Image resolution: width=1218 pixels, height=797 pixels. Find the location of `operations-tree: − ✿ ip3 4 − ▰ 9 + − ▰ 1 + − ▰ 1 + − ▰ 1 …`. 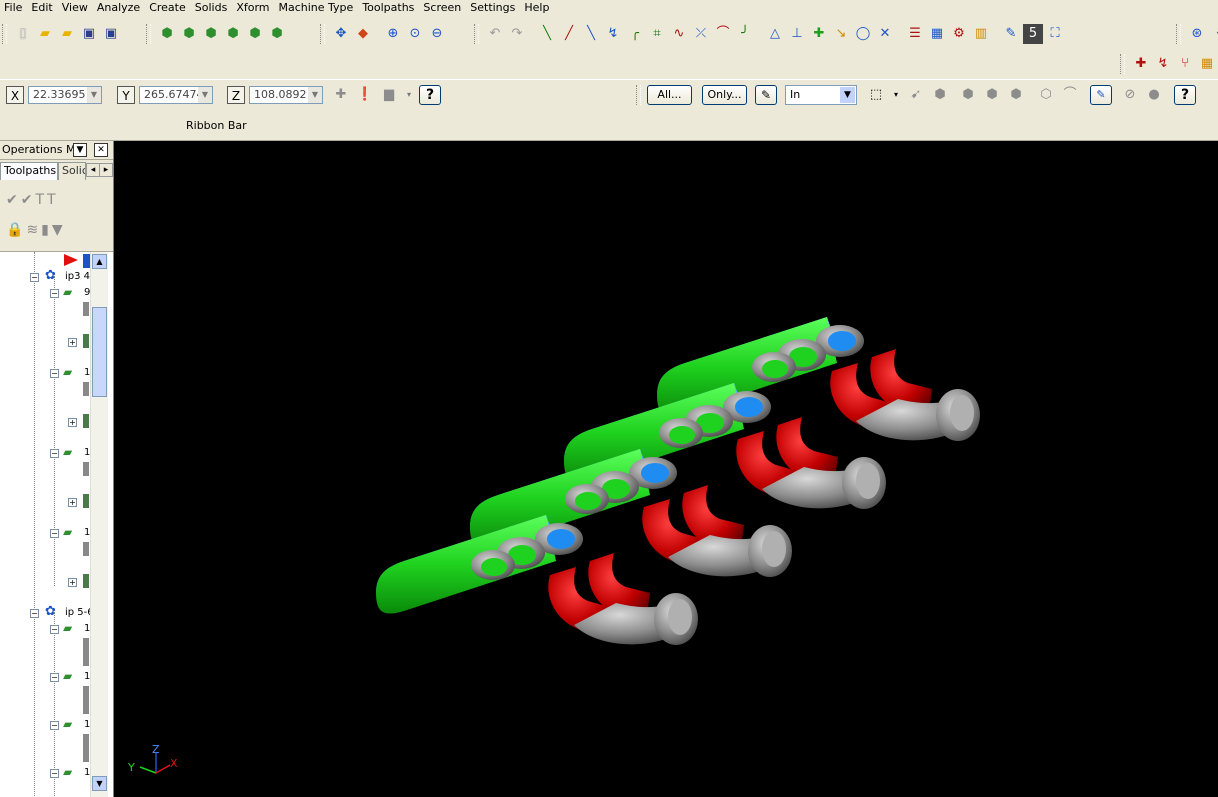

operations-tree: − ✿ ip3 4 − ▰ 9 + − ▰ 1 + − ▰ 1 + − ▰ 1 … is located at coordinates (56, 524).